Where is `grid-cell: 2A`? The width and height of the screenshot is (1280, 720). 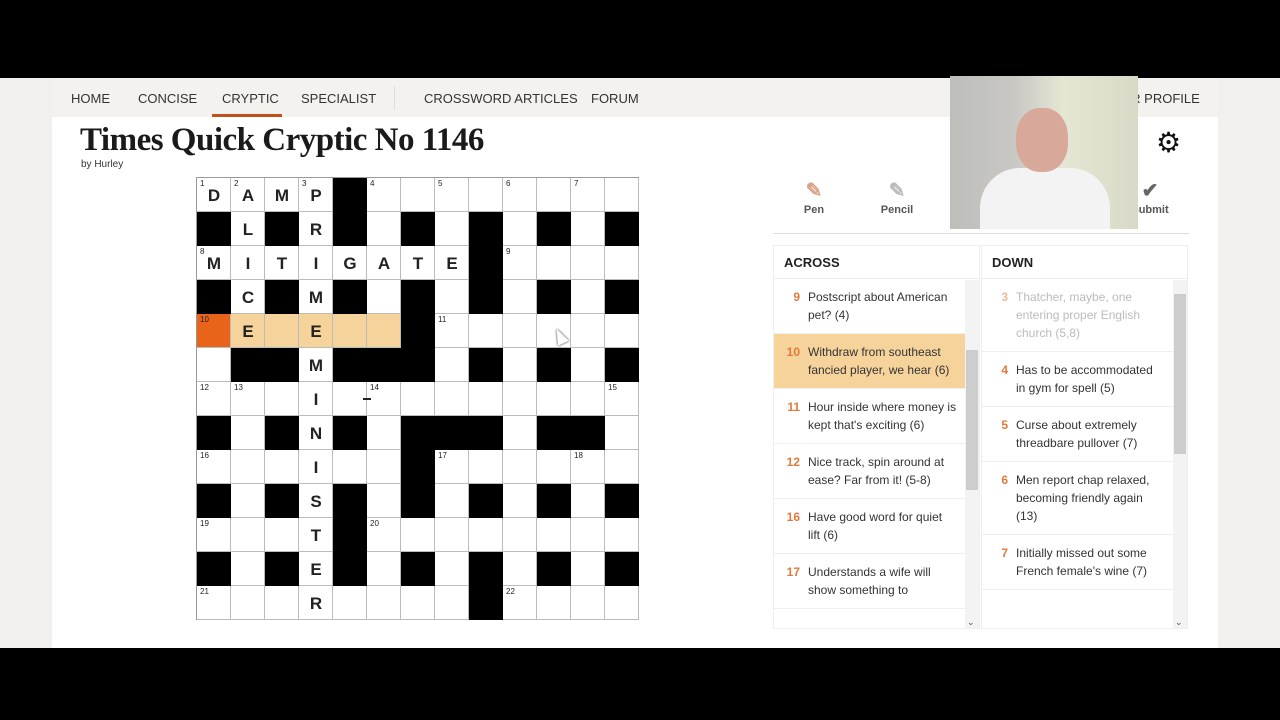
grid-cell: 2A is located at coordinates (248, 195).